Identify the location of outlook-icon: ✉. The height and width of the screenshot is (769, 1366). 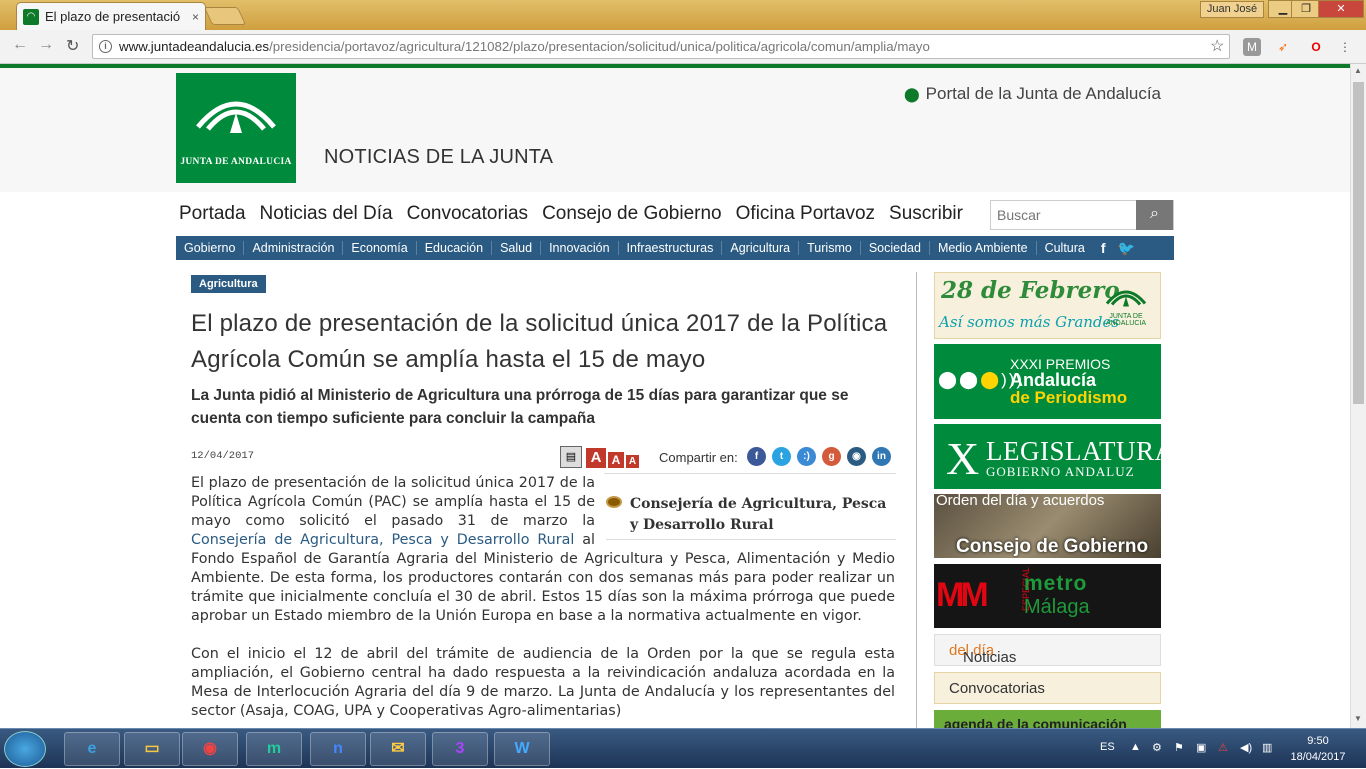
(398, 749).